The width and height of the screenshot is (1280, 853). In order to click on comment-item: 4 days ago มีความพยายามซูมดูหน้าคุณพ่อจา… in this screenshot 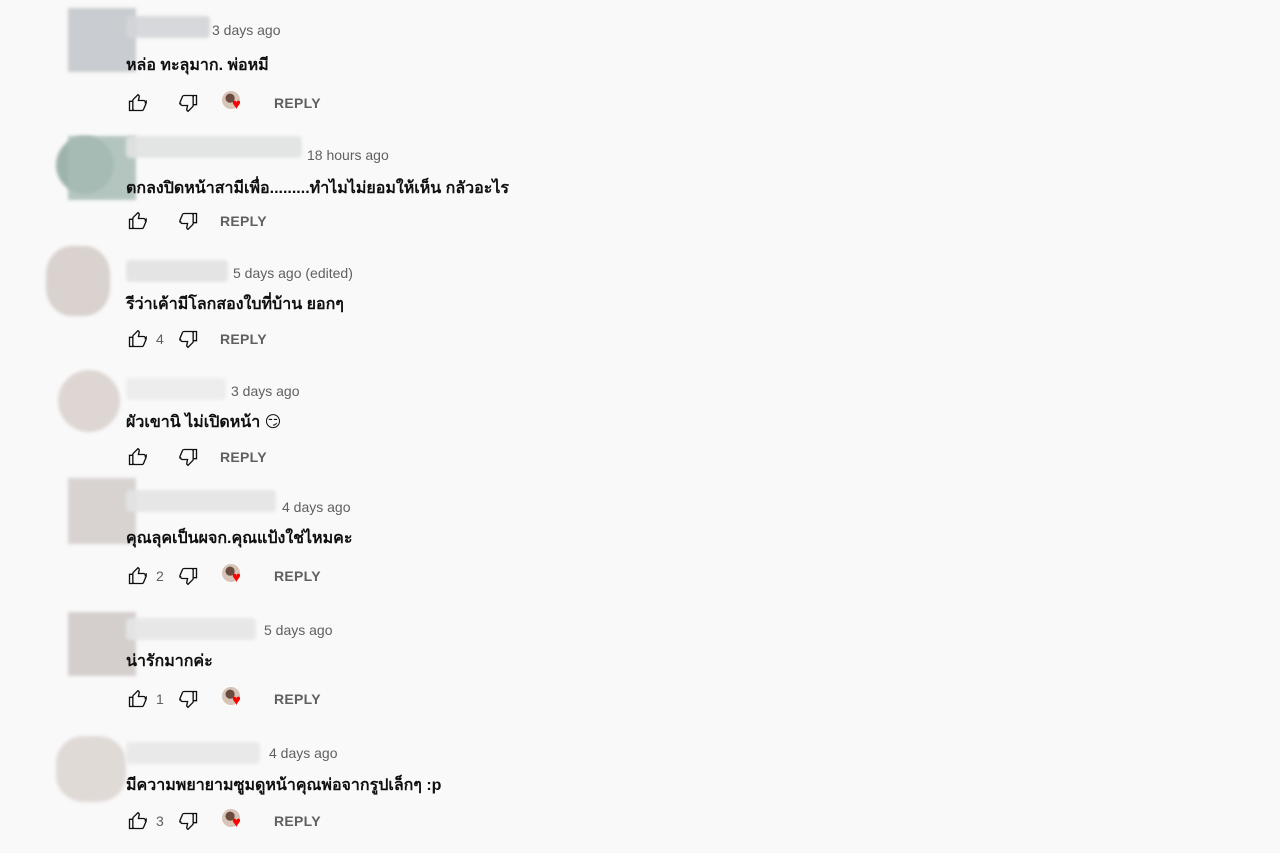, I will do `click(640, 793)`.